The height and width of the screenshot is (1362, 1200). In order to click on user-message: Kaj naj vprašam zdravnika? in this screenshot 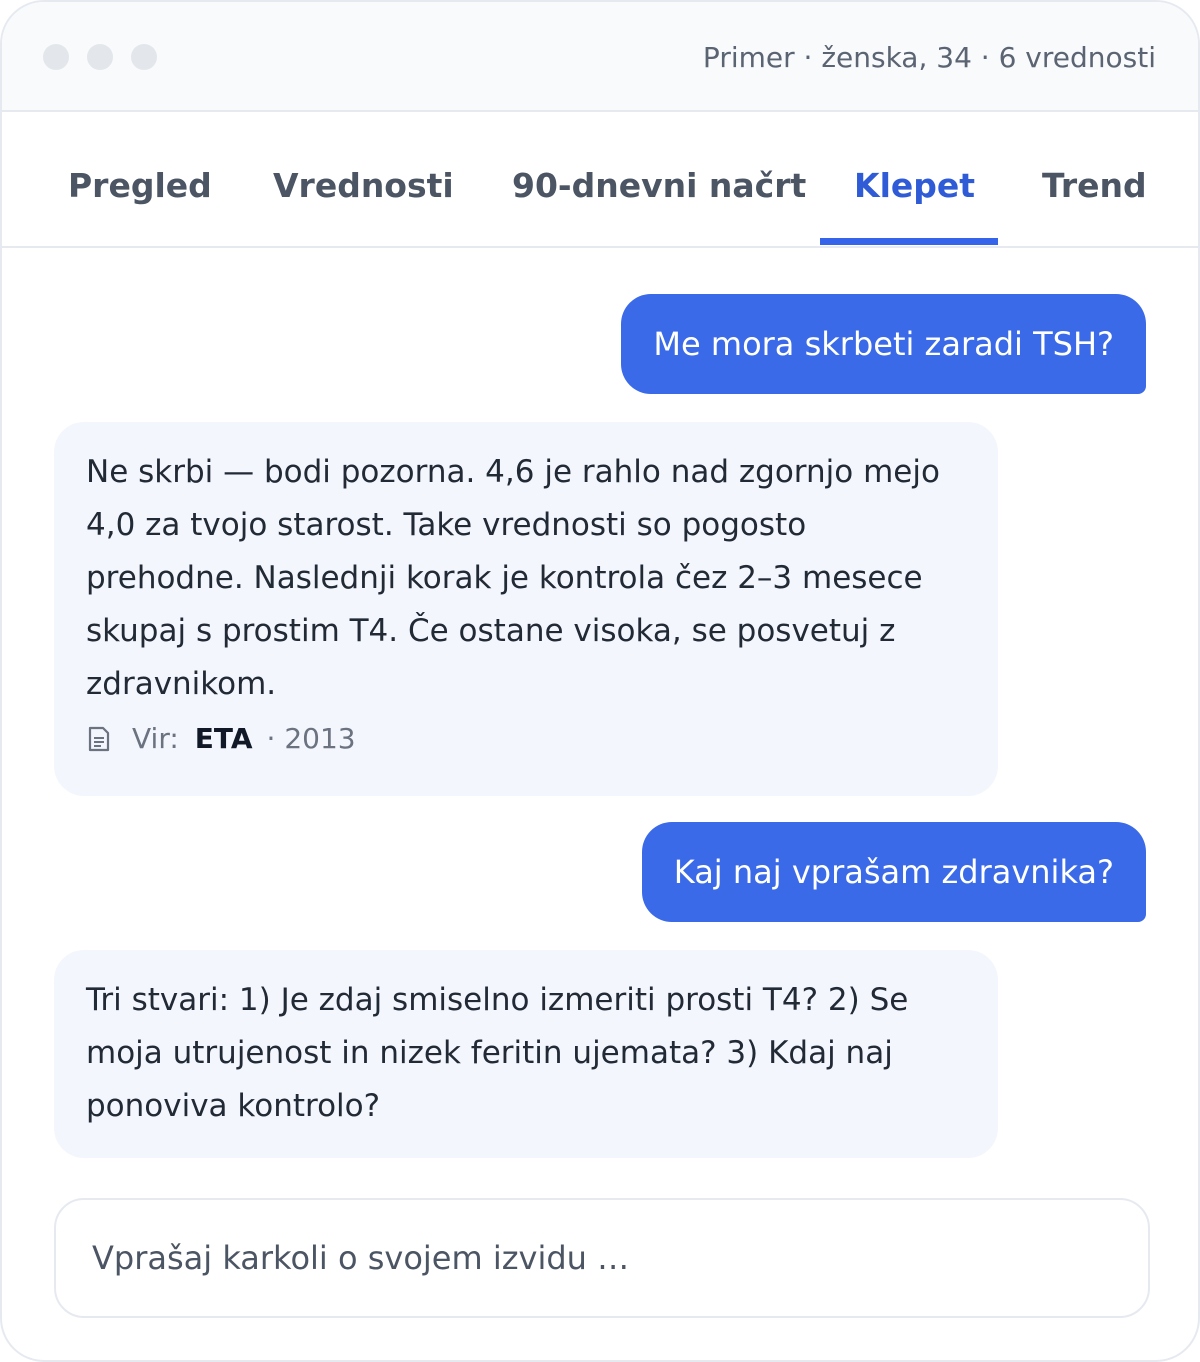, I will do `click(893, 872)`.